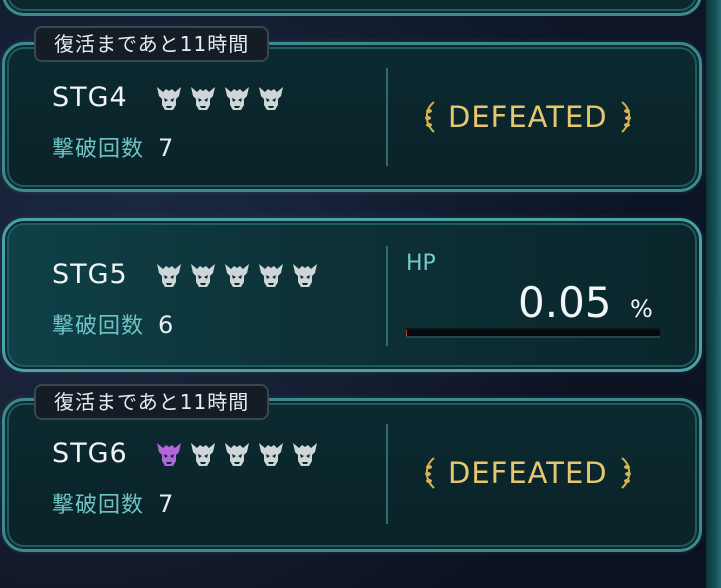 This screenshot has width=721, height=588. I want to click on hp-label: HP, so click(421, 263).